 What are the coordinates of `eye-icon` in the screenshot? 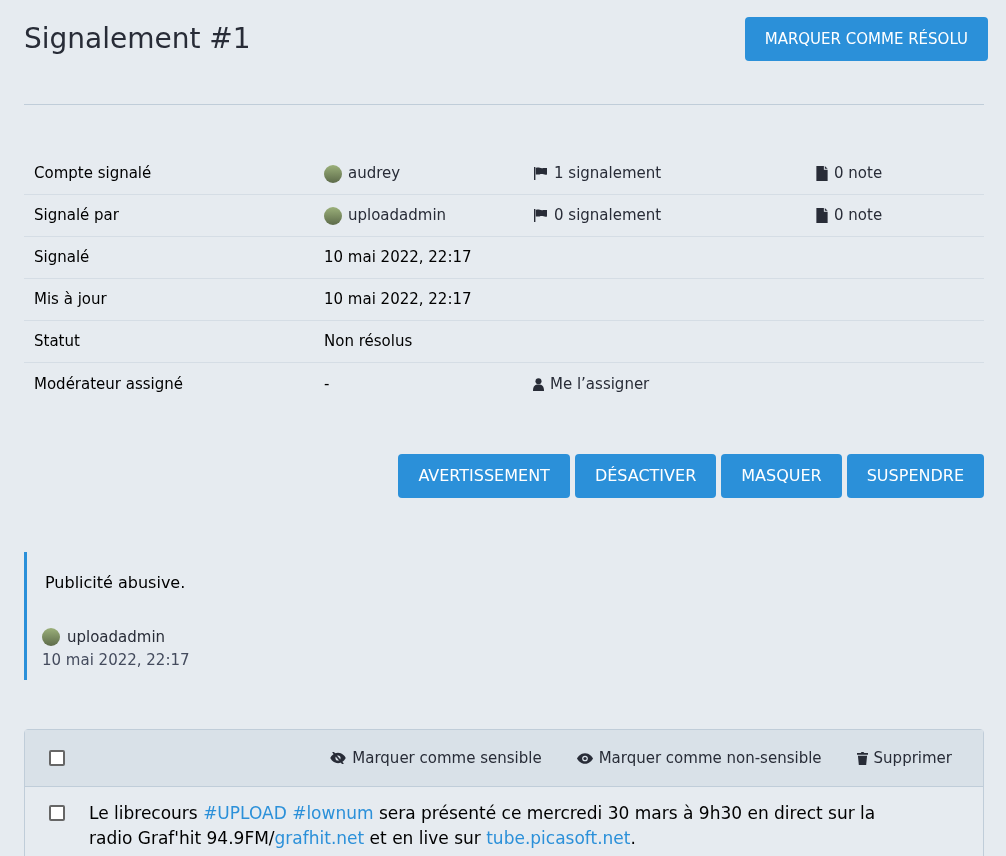 It's located at (584, 758).